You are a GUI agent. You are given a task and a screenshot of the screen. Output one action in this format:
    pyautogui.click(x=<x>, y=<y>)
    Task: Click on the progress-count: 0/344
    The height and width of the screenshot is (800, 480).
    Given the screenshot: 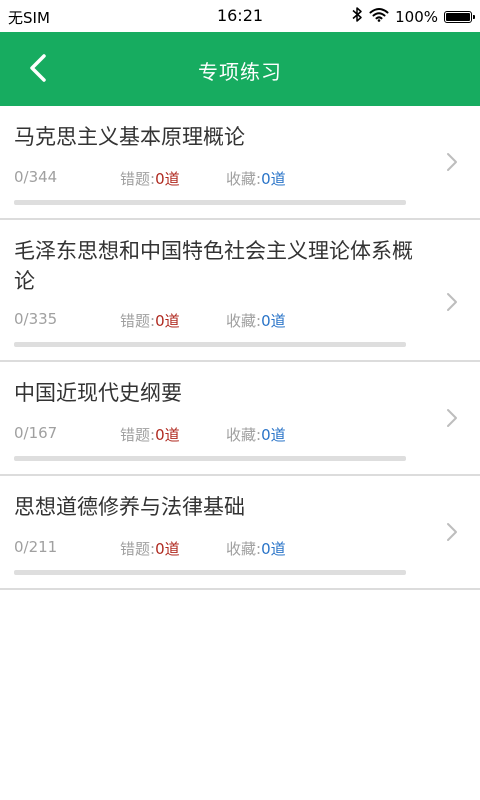 What is the action you would take?
    pyautogui.click(x=36, y=177)
    